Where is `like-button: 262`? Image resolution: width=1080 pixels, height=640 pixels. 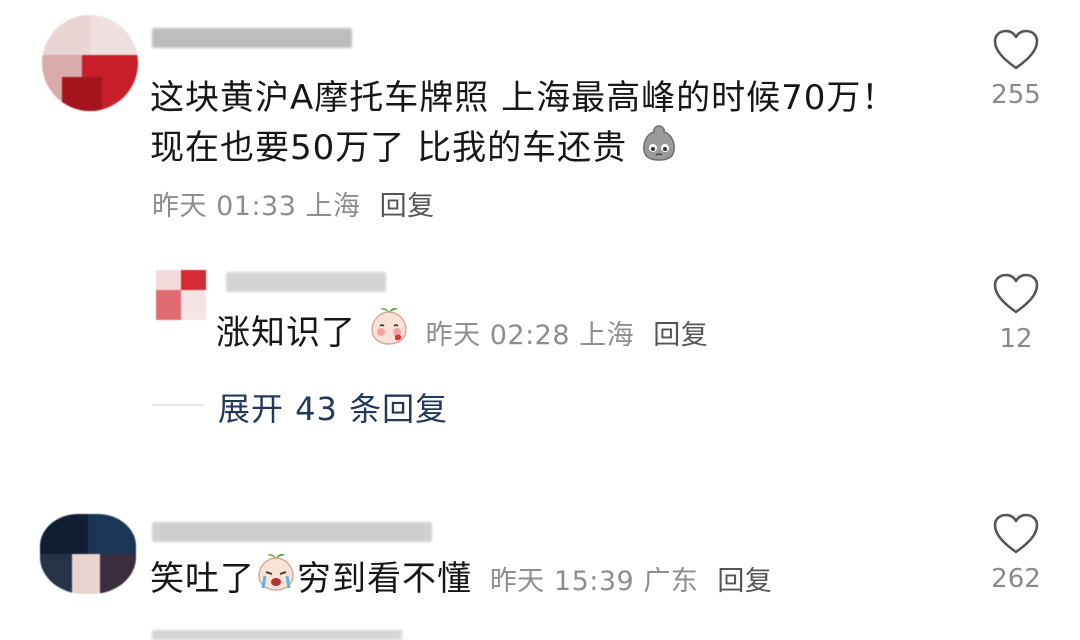 like-button: 262 is located at coordinates (1016, 553).